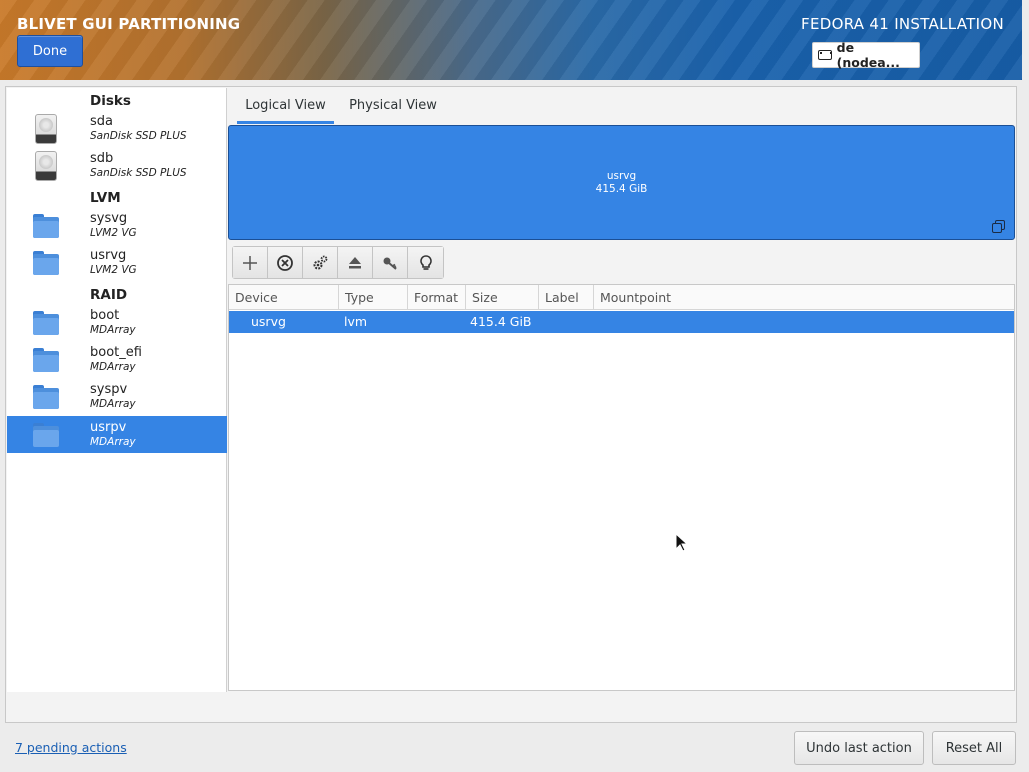  I want to click on sidebar-item-boot: boot MDArray, so click(117, 322).